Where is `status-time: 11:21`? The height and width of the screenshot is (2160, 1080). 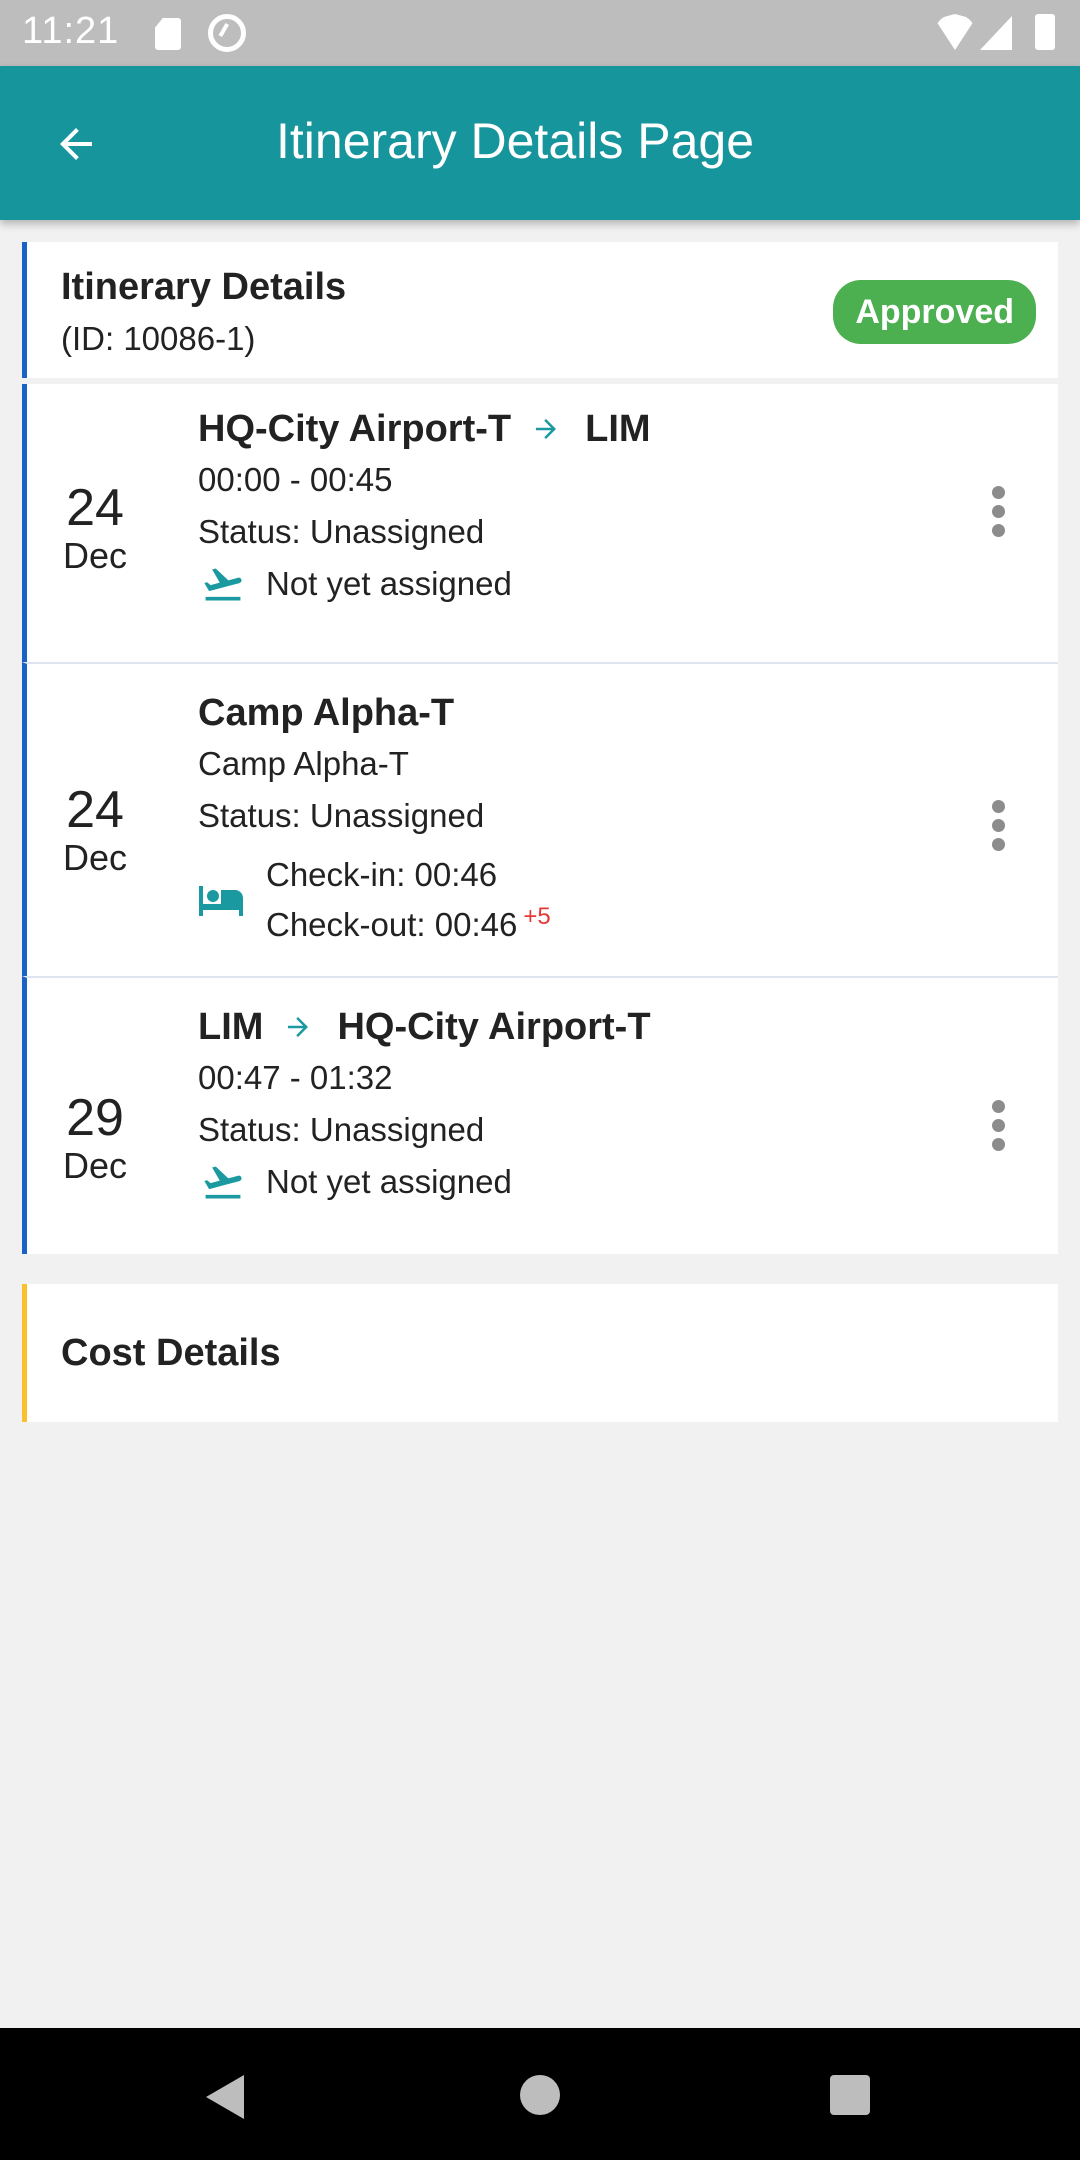
status-time: 11:21 is located at coordinates (71, 31).